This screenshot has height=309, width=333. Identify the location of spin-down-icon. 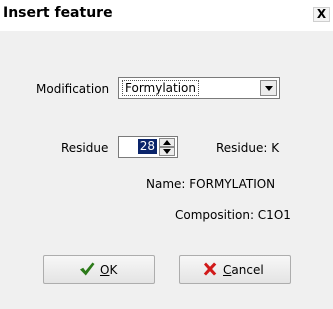
(167, 151).